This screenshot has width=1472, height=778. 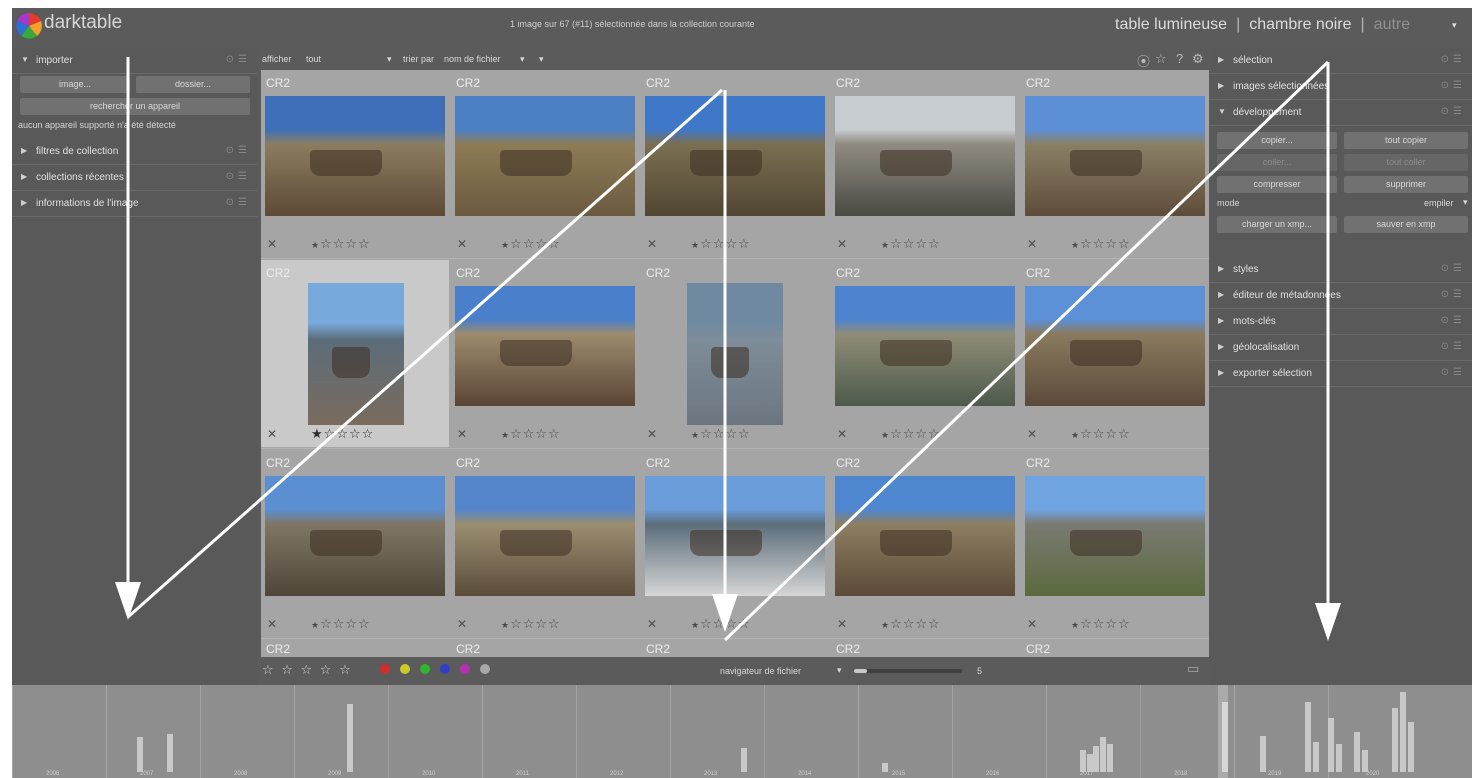 What do you see at coordinates (760, 671) in the screenshot?
I see `layout-select: navigateur de fichier` at bounding box center [760, 671].